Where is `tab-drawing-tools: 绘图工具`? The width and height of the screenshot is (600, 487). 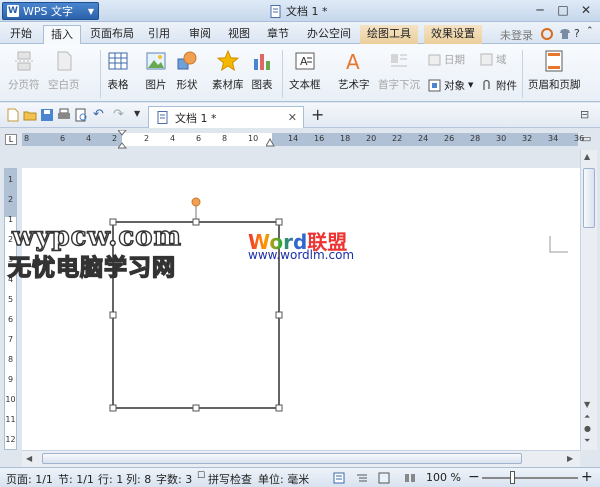
tab-drawing-tools: 绘图工具 is located at coordinates (389, 34).